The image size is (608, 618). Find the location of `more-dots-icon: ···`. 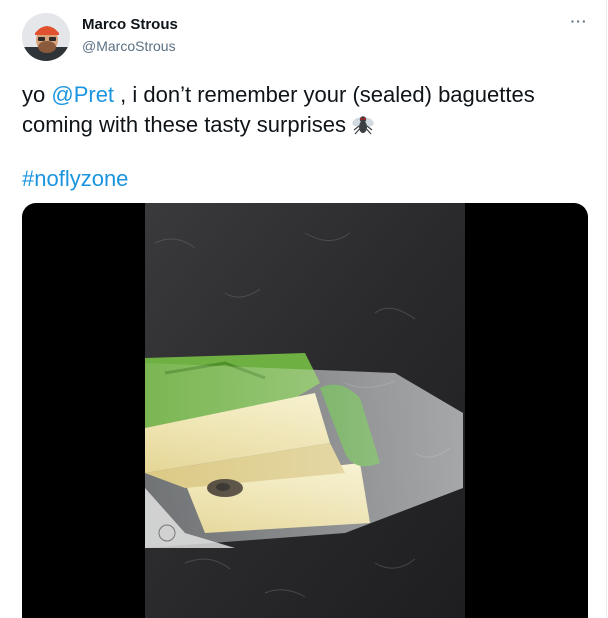

more-dots-icon: ··· is located at coordinates (579, 23).